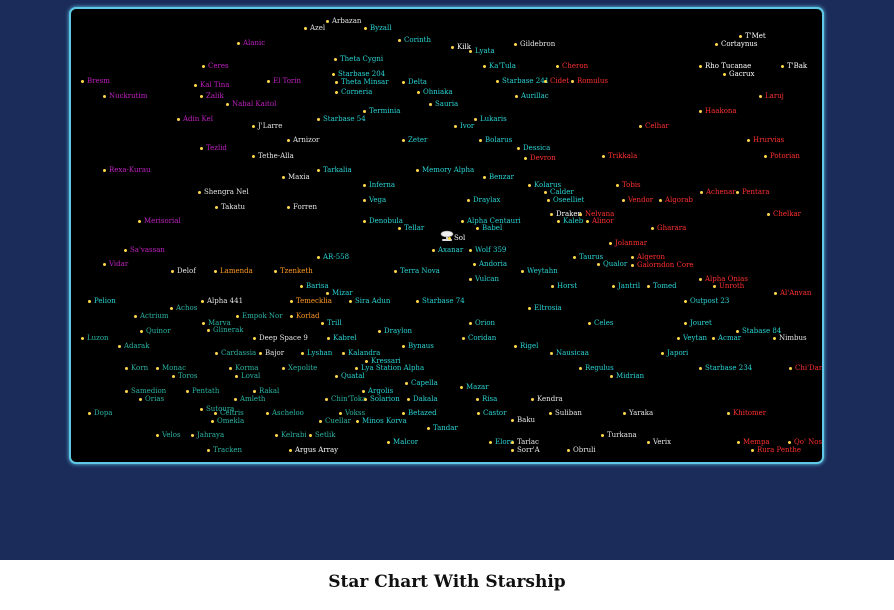  I want to click on star-nuckrutim: Nuckrutim, so click(125, 96).